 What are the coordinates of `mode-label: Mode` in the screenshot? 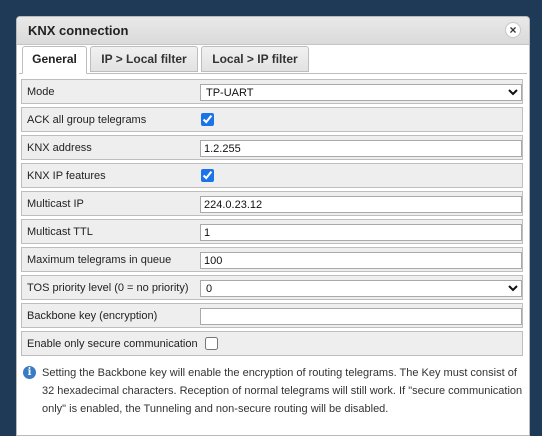 It's located at (41, 92).